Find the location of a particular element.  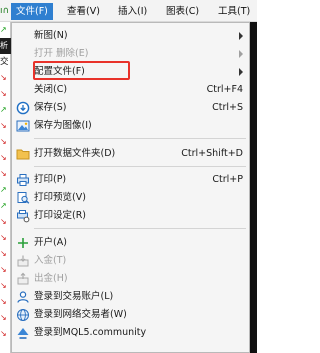

withdraw-icon is located at coordinates (23, 279).